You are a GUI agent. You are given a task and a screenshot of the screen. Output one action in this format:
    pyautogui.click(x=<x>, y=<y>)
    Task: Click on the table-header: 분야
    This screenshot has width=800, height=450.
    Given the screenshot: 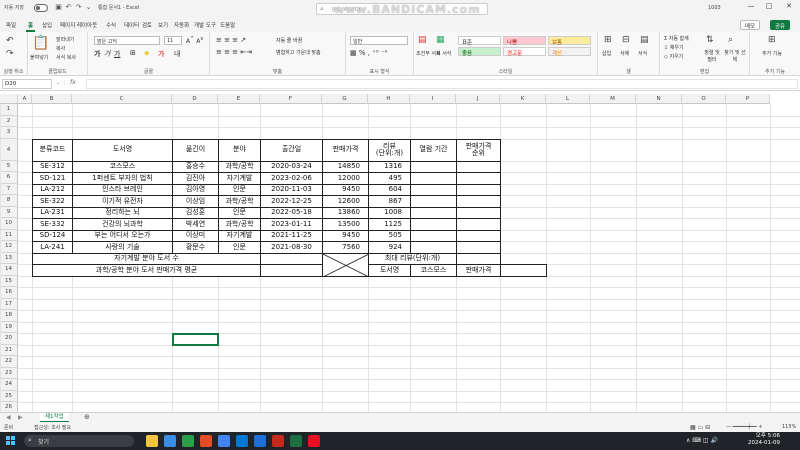 What is the action you would take?
    pyautogui.click(x=239, y=150)
    